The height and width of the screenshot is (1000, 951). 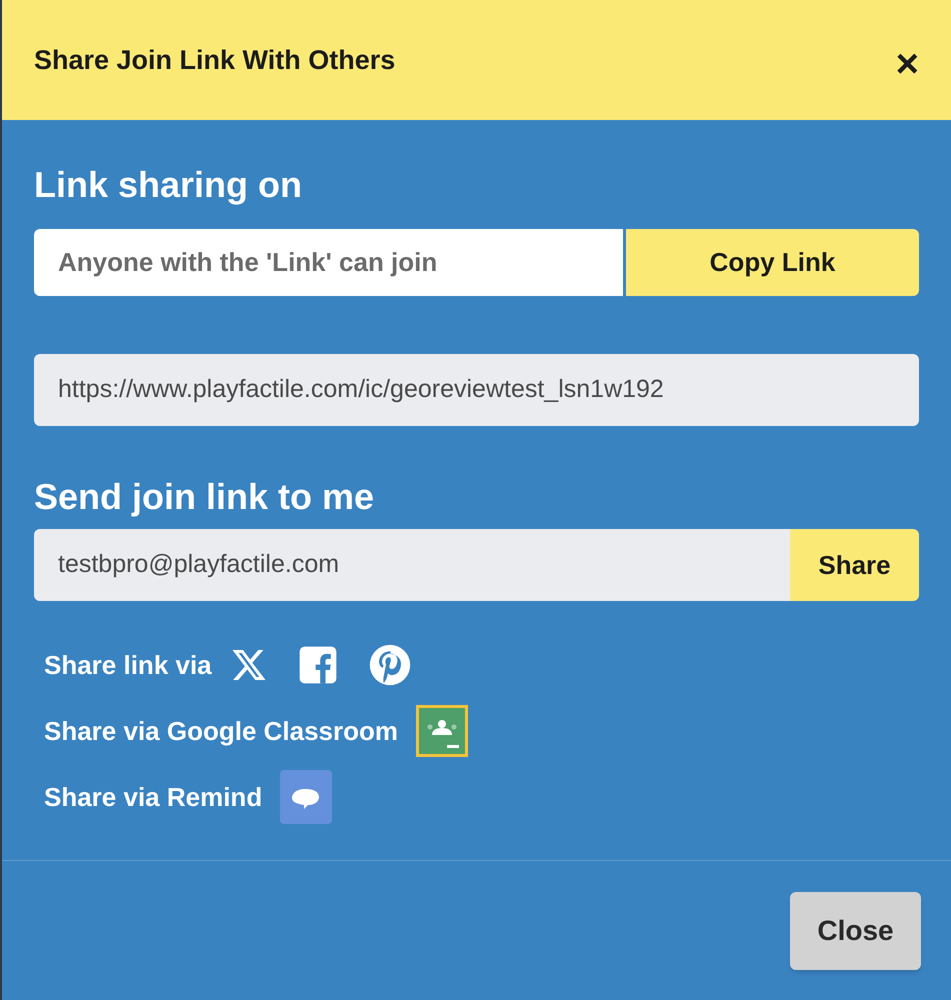 I want to click on share-label: Share via Google Classroom, so click(x=221, y=731).